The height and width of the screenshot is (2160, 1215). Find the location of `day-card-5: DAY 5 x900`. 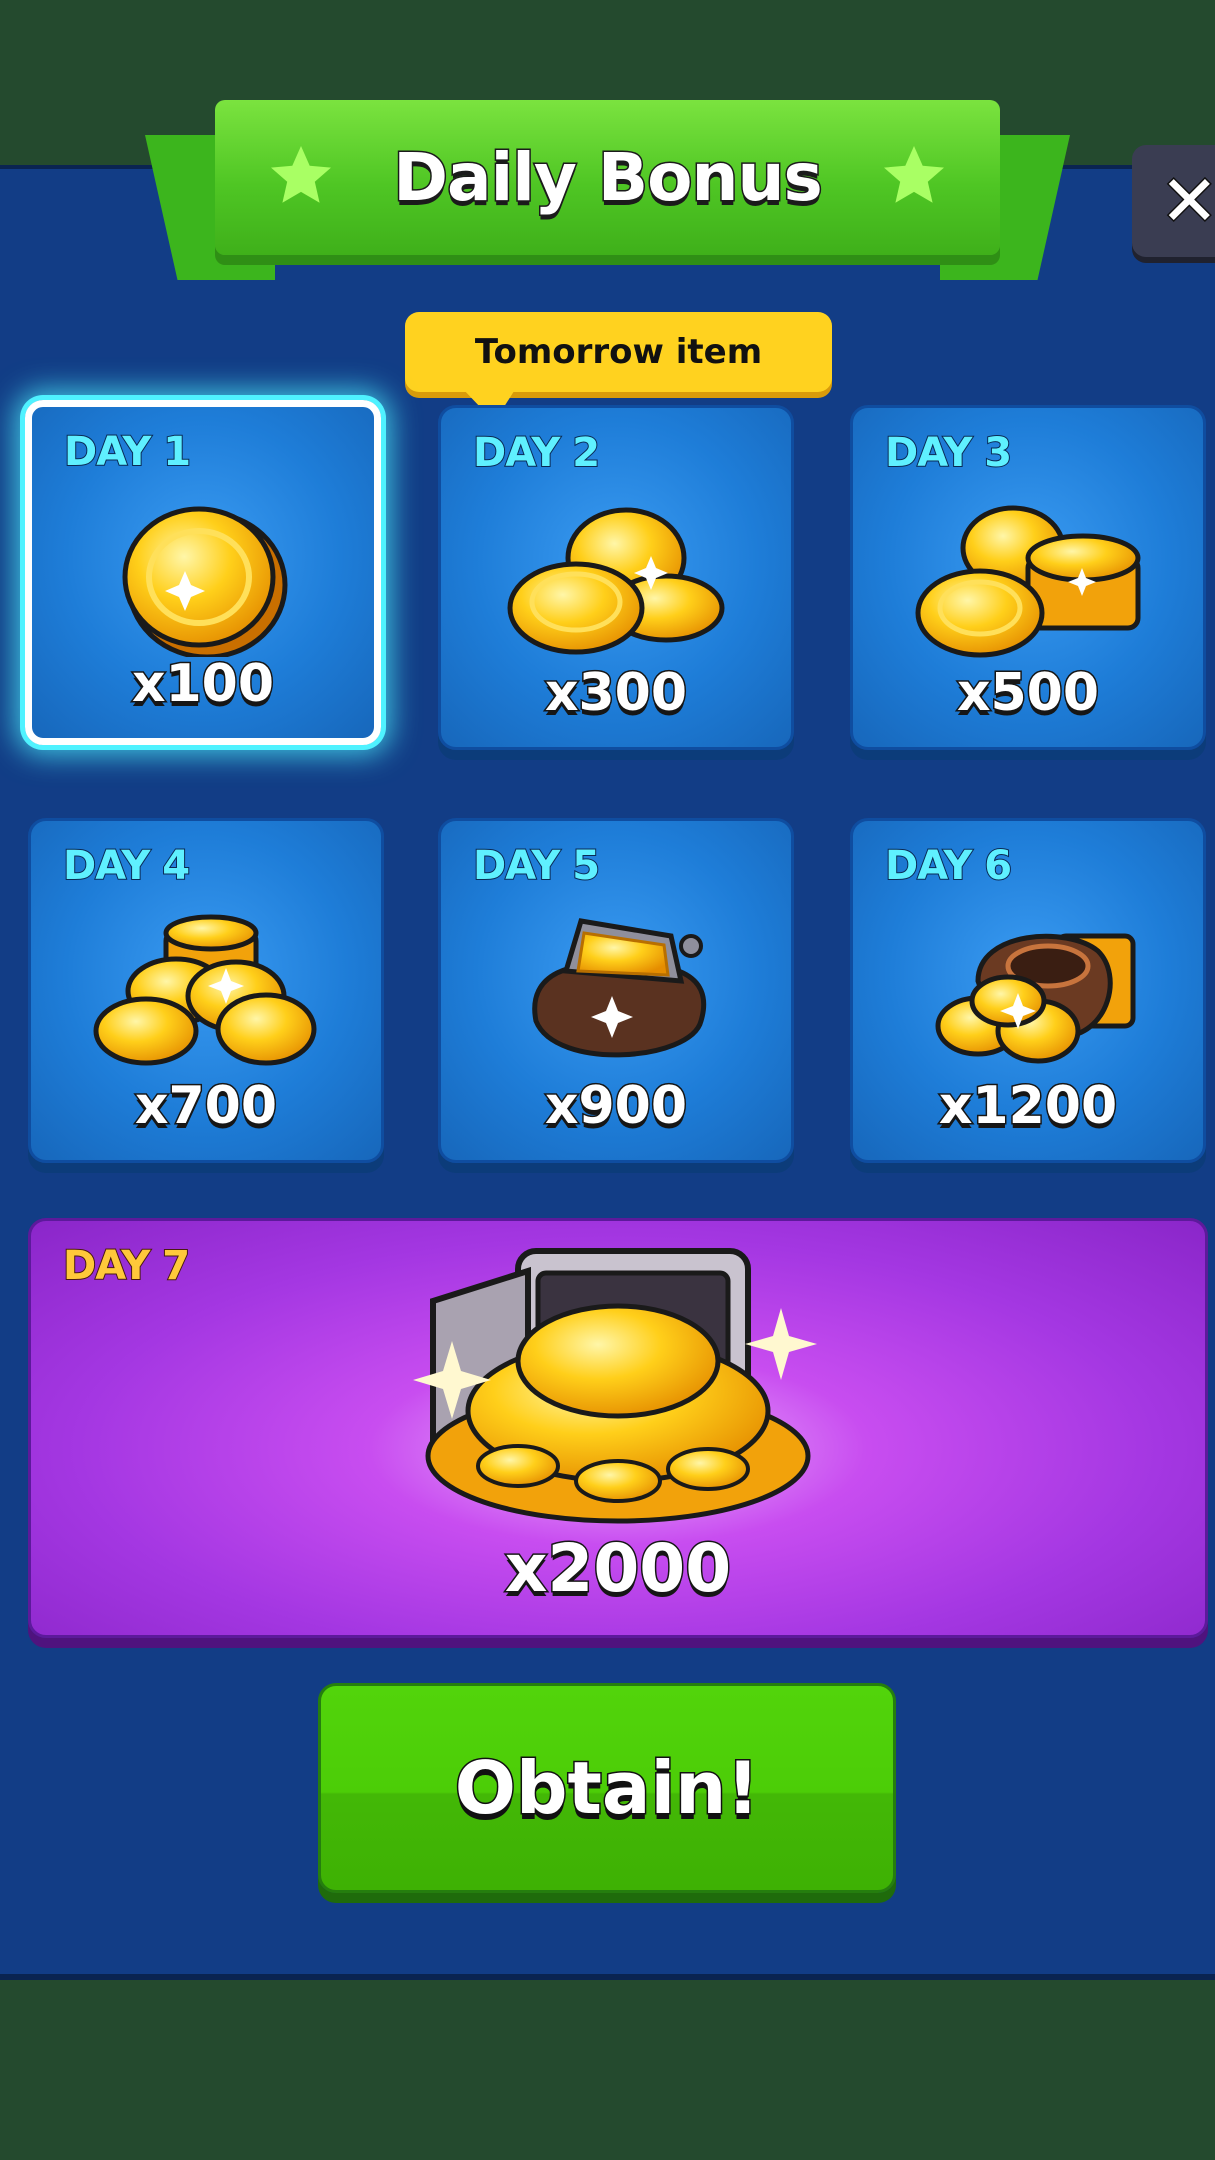

day-card-5: DAY 5 x900 is located at coordinates (616, 990).